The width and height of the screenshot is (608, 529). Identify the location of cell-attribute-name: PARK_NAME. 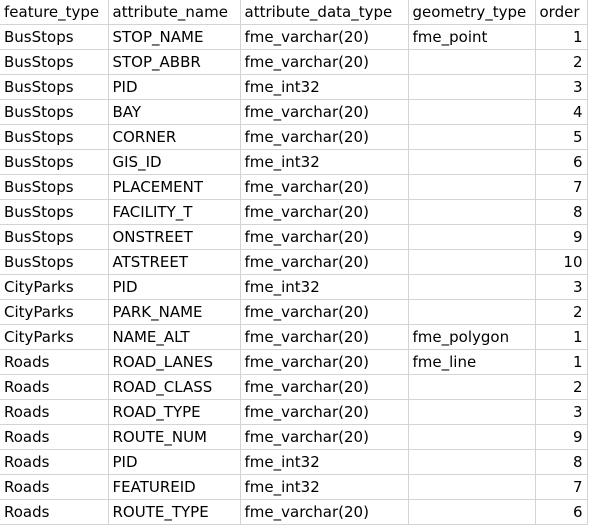
(174, 312).